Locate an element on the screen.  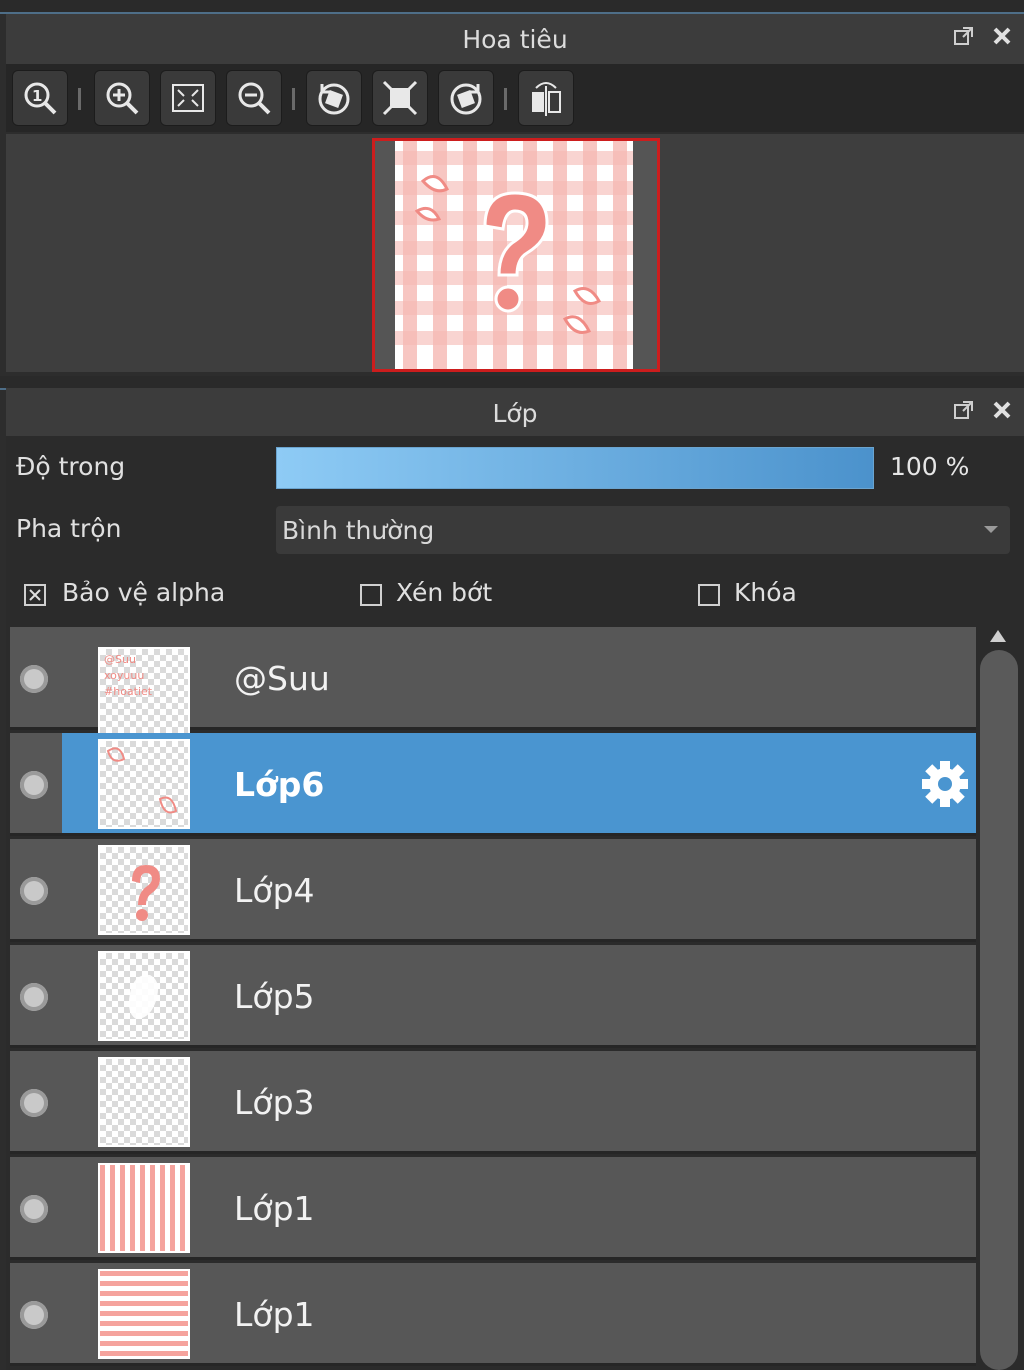
rotate-right-icon is located at coordinates (466, 99).